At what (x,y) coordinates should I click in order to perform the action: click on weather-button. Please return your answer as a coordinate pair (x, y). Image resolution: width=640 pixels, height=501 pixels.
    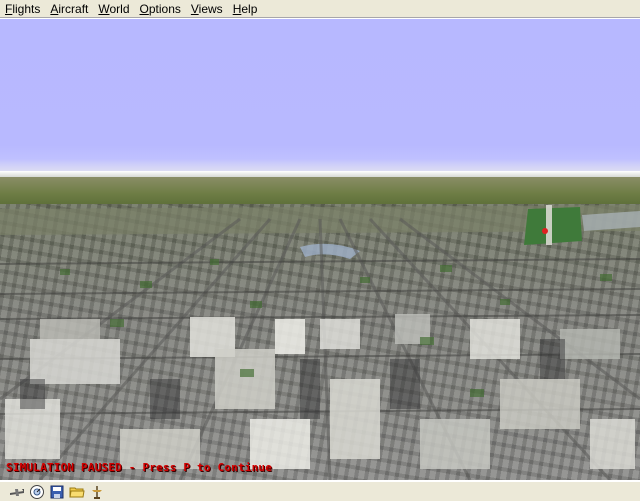
    Looking at the image, I should click on (96, 491).